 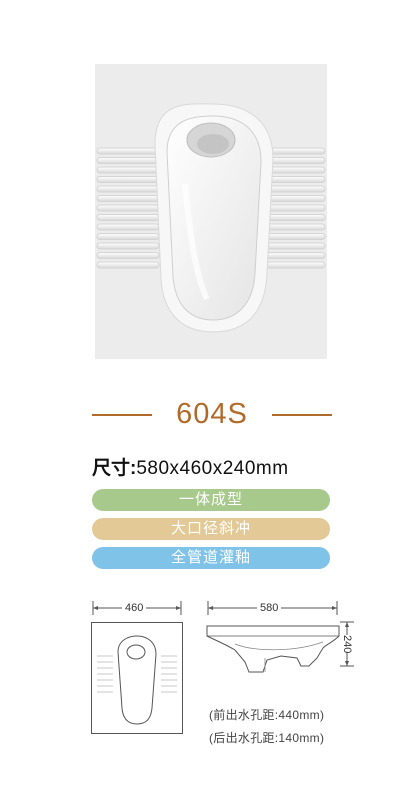 I want to click on model-header: 604S, so click(x=209, y=415).